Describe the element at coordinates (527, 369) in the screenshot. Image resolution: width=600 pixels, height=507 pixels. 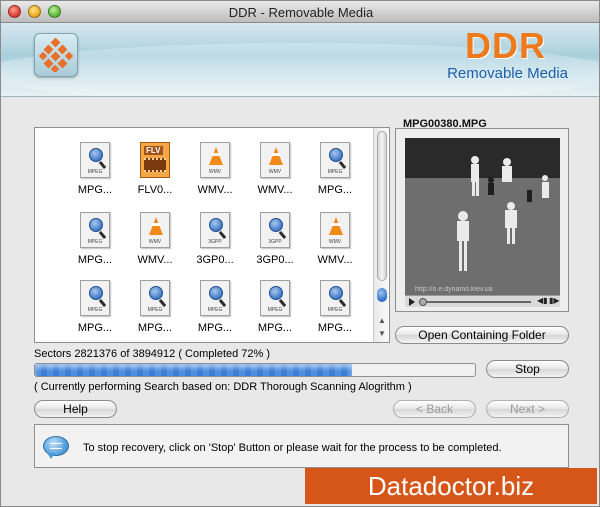
I see `stop-button: Stop` at that location.